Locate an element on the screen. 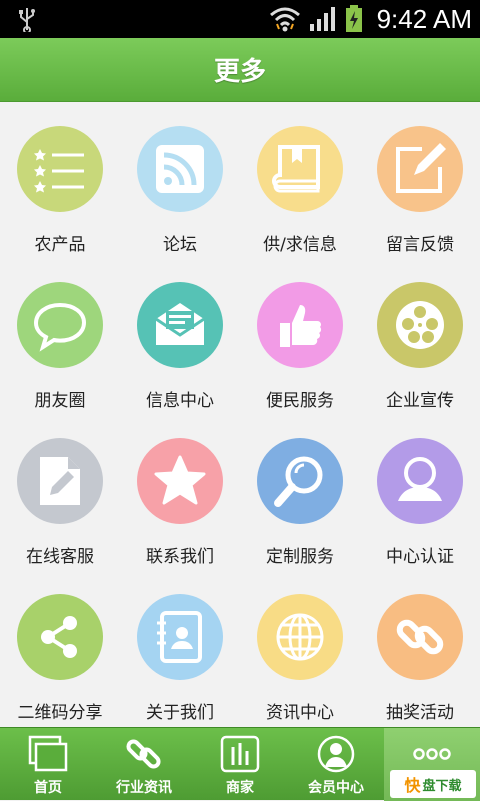 The height and width of the screenshot is (801, 480). grid-item-label: 关于我们 is located at coordinates (180, 713).